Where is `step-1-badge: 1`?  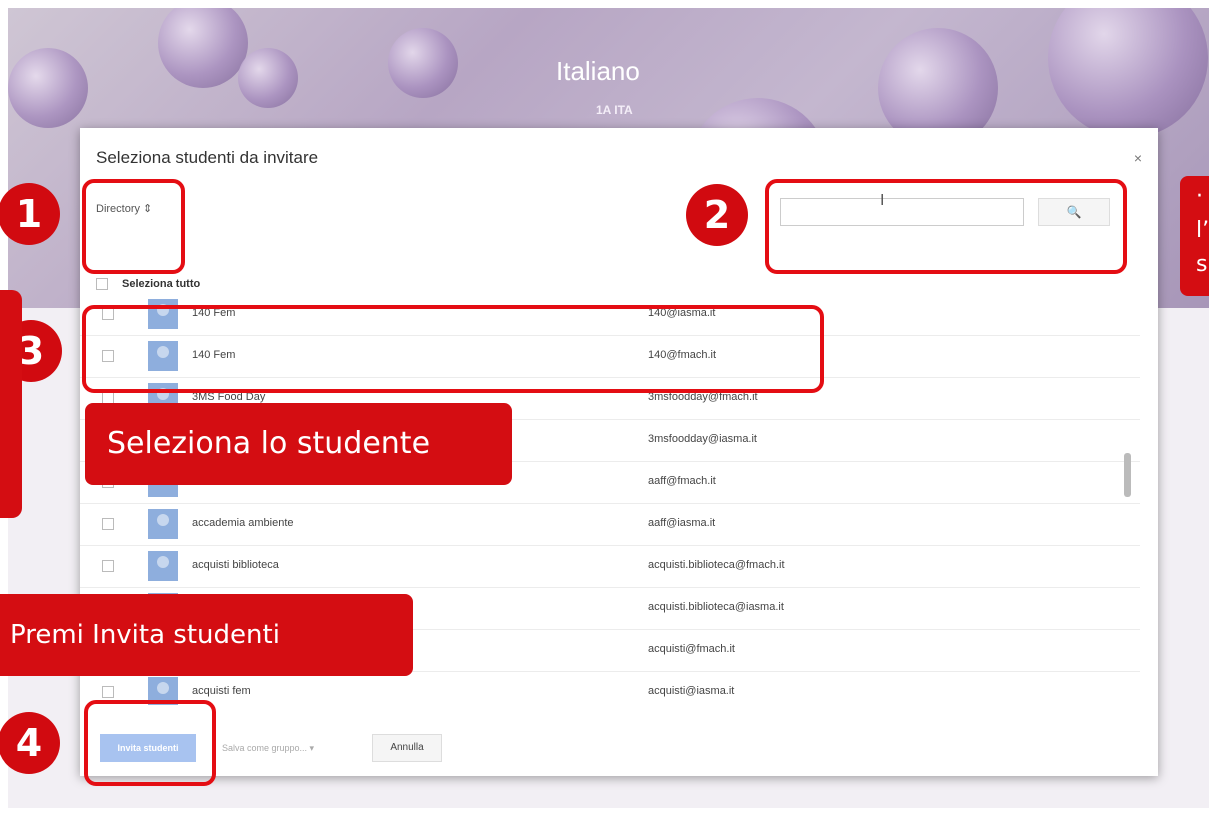
step-1-badge: 1 is located at coordinates (30, 214).